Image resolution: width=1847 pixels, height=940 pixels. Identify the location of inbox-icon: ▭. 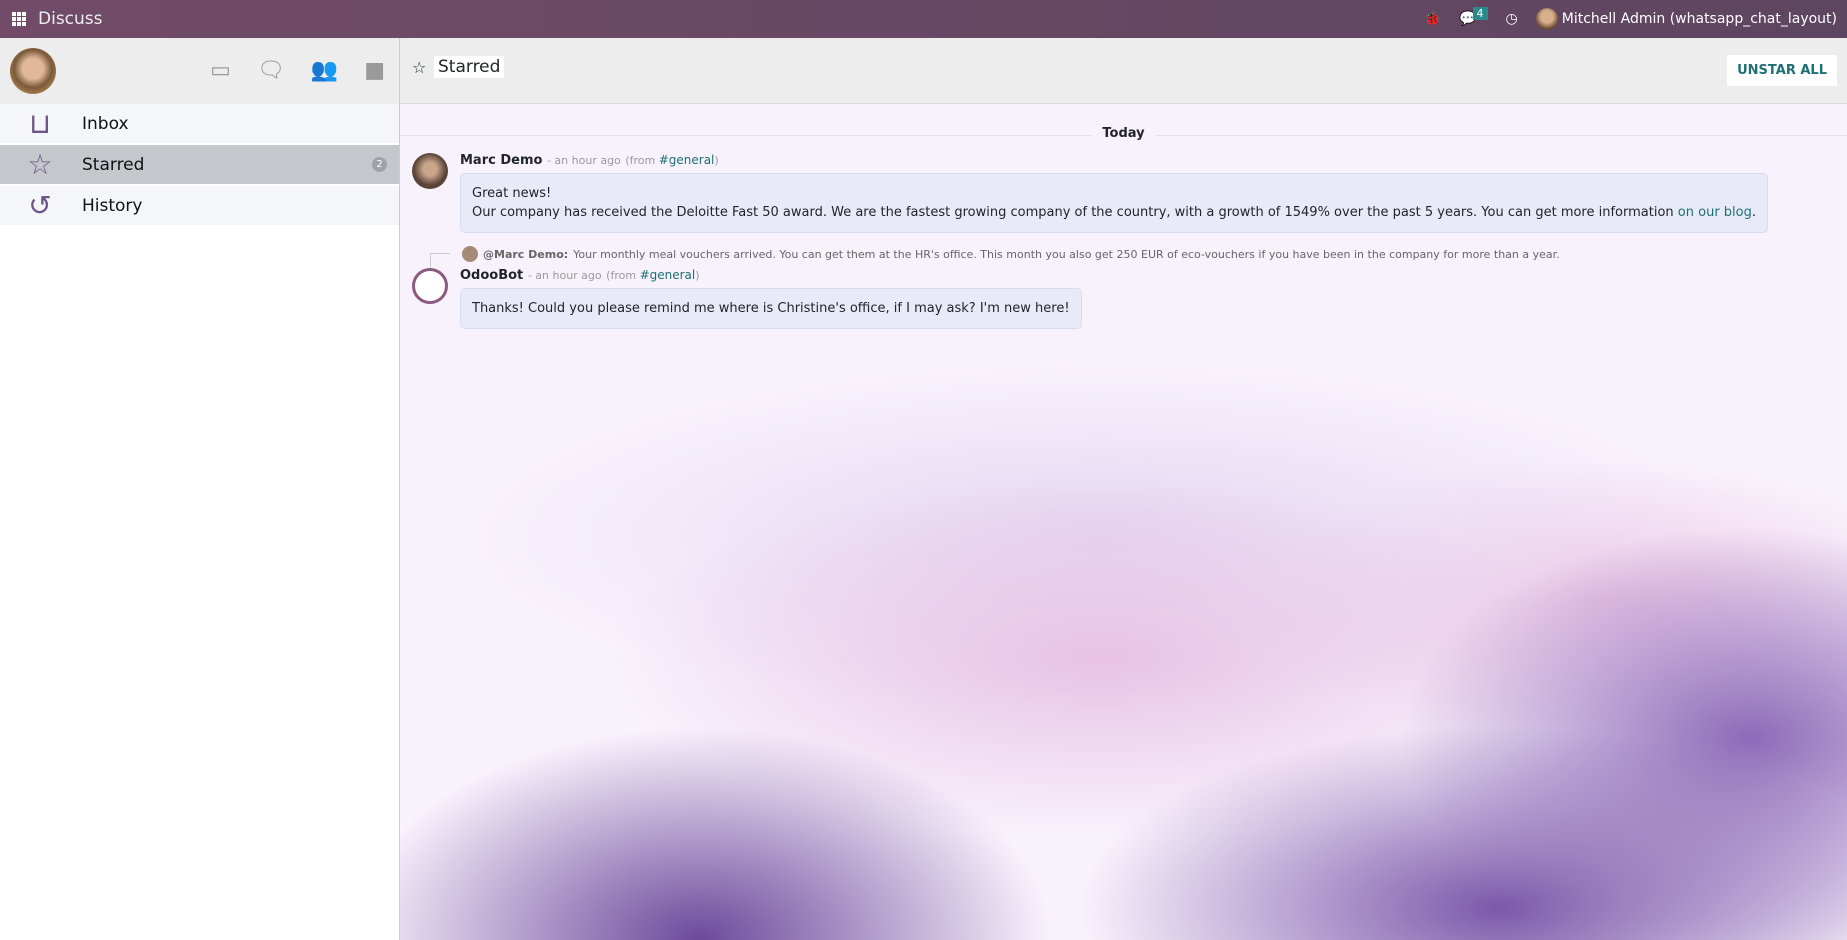
(220, 70).